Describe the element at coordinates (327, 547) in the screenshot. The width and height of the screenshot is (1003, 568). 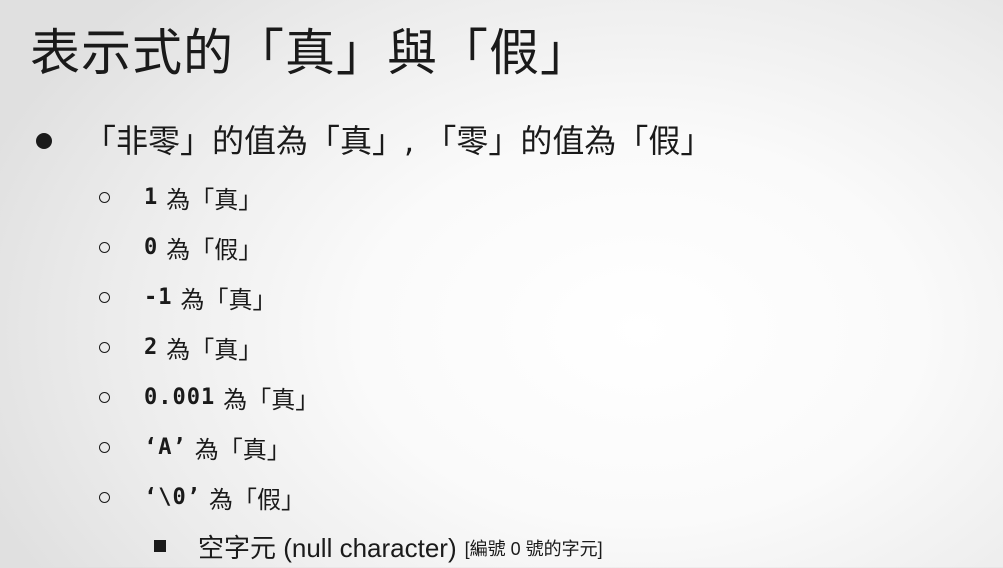
I see `note-text: 空字元 (null character)` at that location.